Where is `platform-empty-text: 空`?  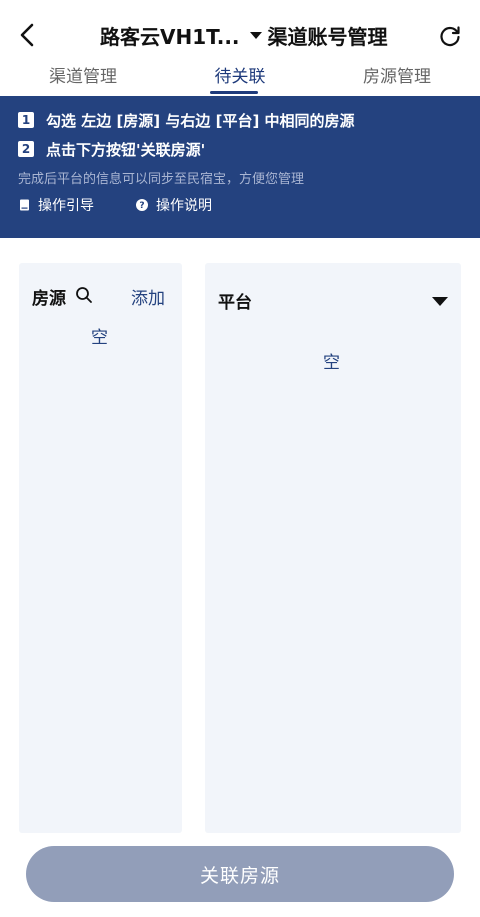
platform-empty-text: 空 is located at coordinates (331, 363).